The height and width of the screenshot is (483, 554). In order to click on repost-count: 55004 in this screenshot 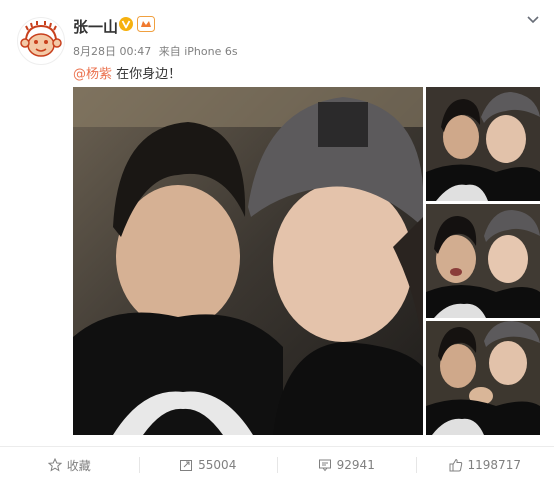, I will do `click(217, 465)`.